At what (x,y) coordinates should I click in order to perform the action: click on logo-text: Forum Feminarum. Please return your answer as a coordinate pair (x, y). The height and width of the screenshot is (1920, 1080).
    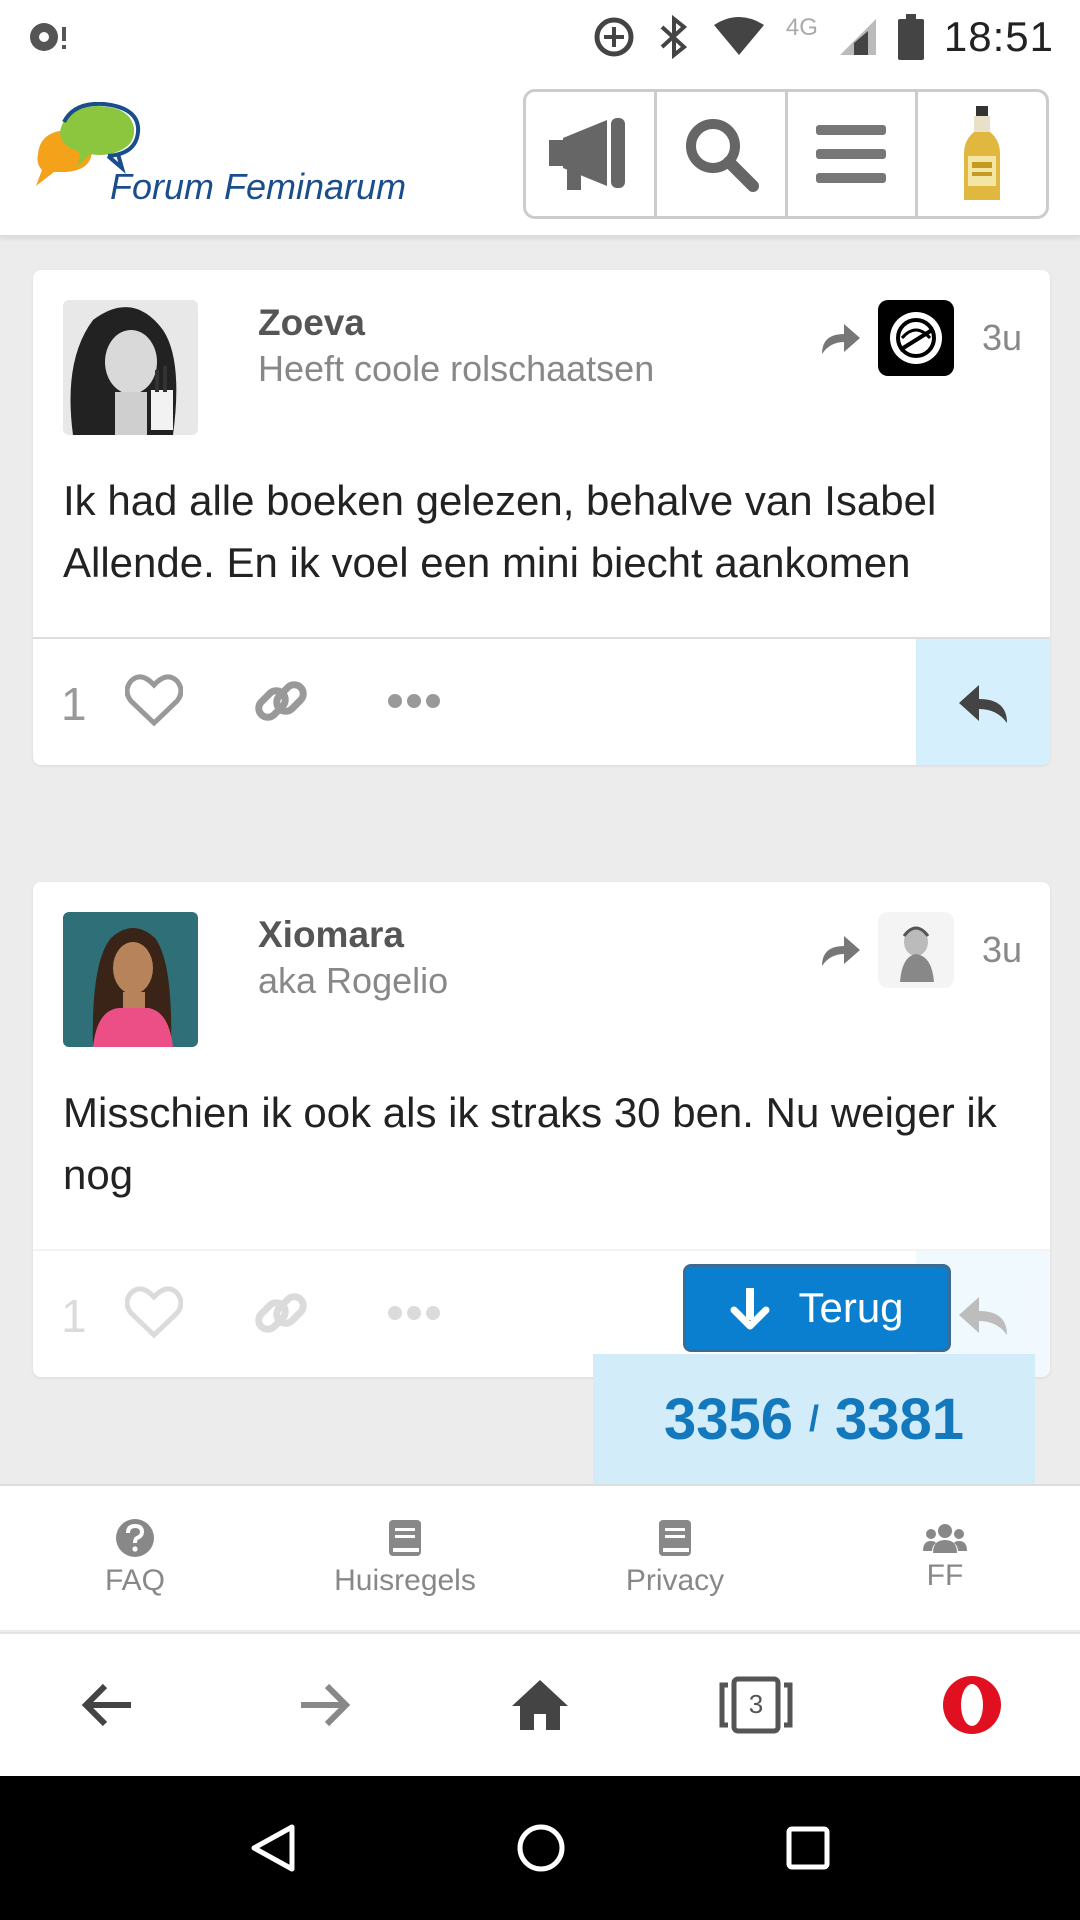
    Looking at the image, I should click on (258, 186).